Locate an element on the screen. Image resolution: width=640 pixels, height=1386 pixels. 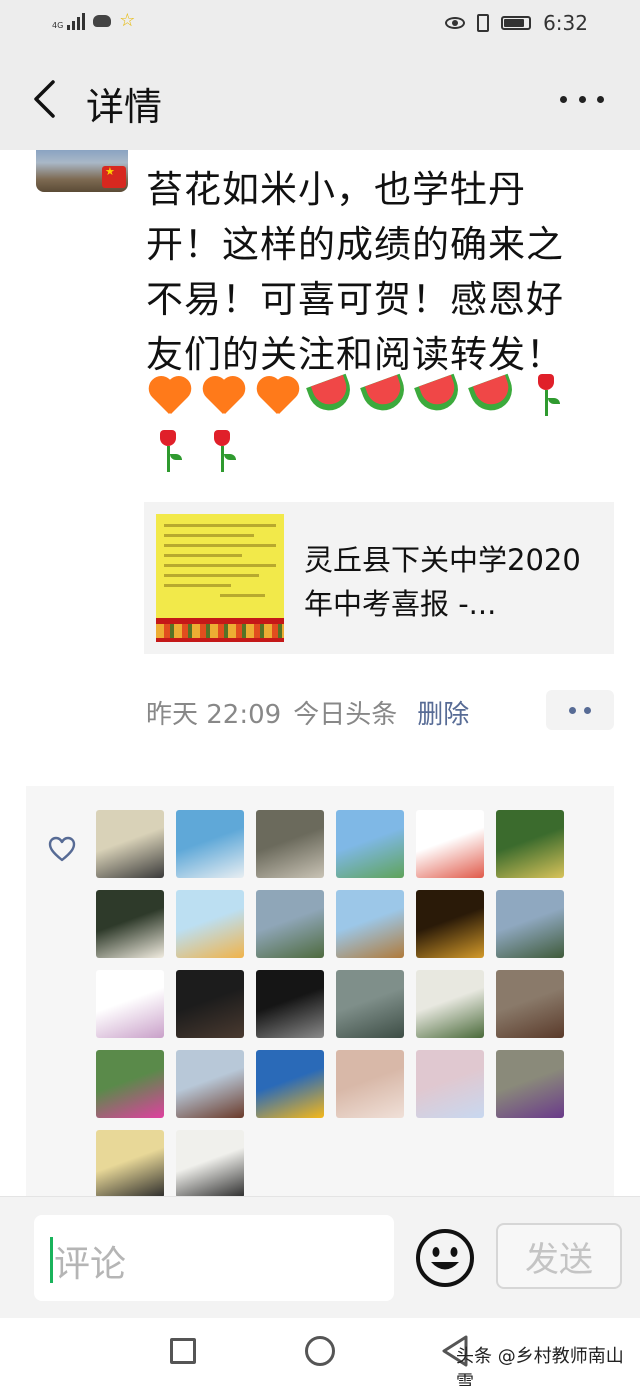
chevron-left-icon is located at coordinates (44, 99).